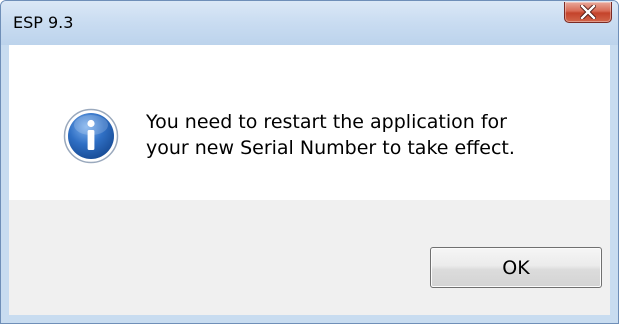 The image size is (619, 324). I want to click on ok-button: OK, so click(516, 267).